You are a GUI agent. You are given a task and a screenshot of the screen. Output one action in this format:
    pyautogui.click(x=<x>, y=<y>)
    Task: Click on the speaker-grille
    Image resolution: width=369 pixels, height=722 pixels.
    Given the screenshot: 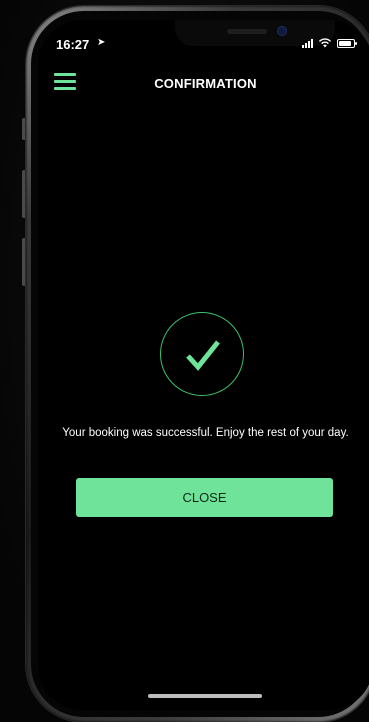 What is the action you would take?
    pyautogui.click(x=247, y=31)
    